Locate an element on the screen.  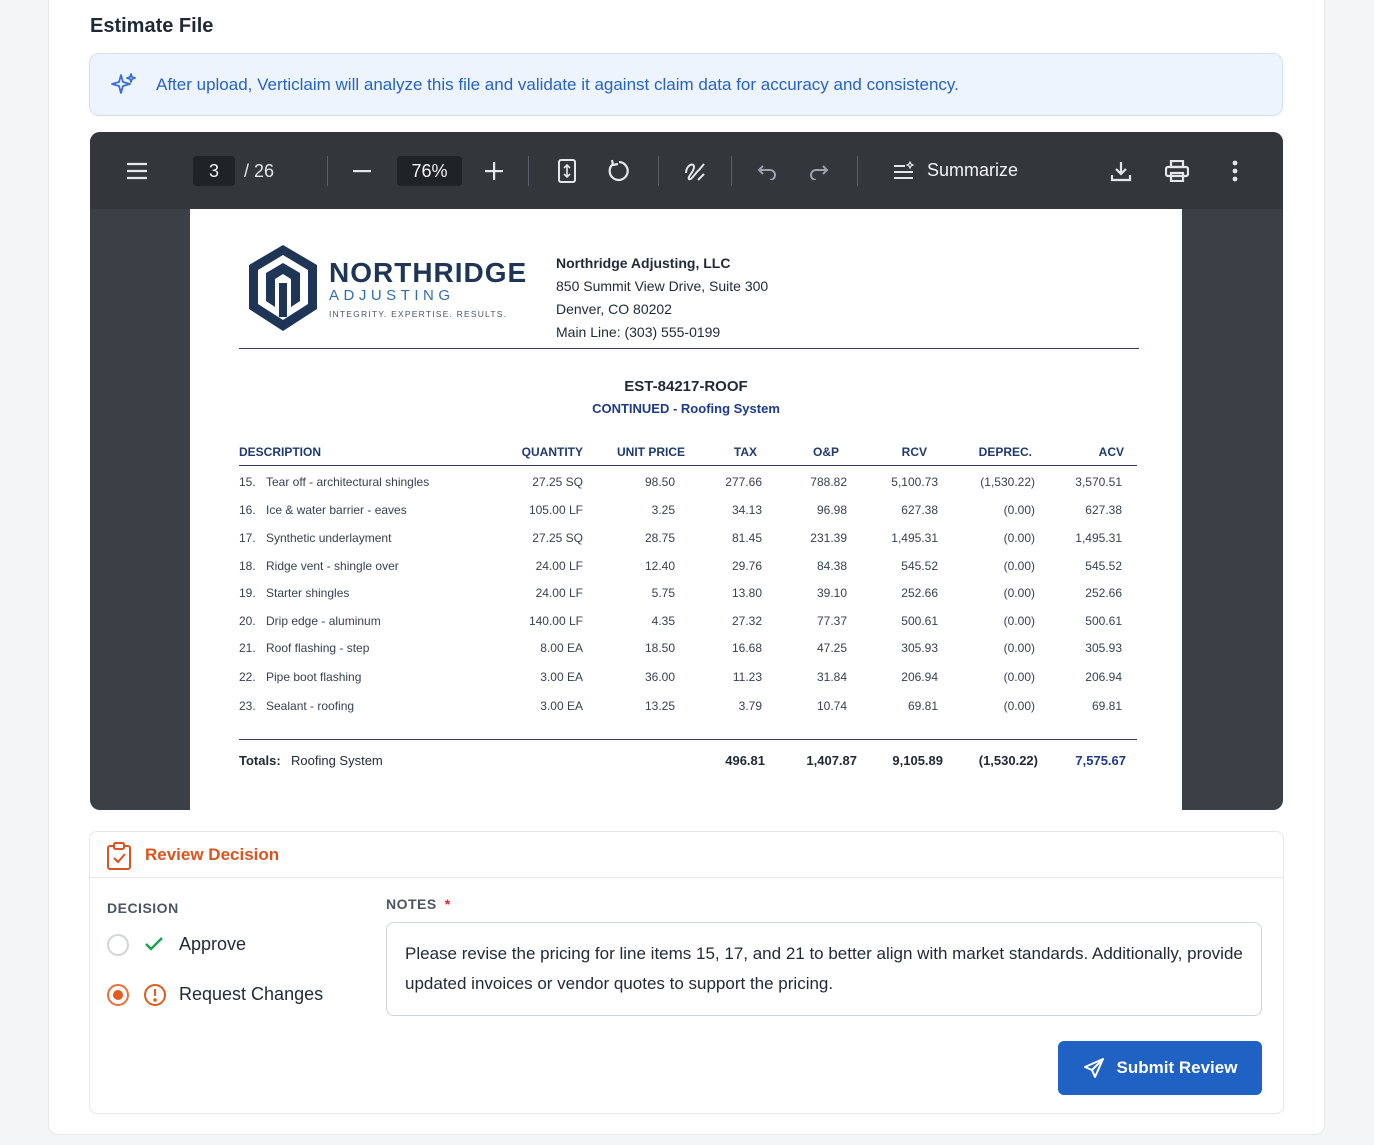
more-vertical-icon is located at coordinates (1235, 170).